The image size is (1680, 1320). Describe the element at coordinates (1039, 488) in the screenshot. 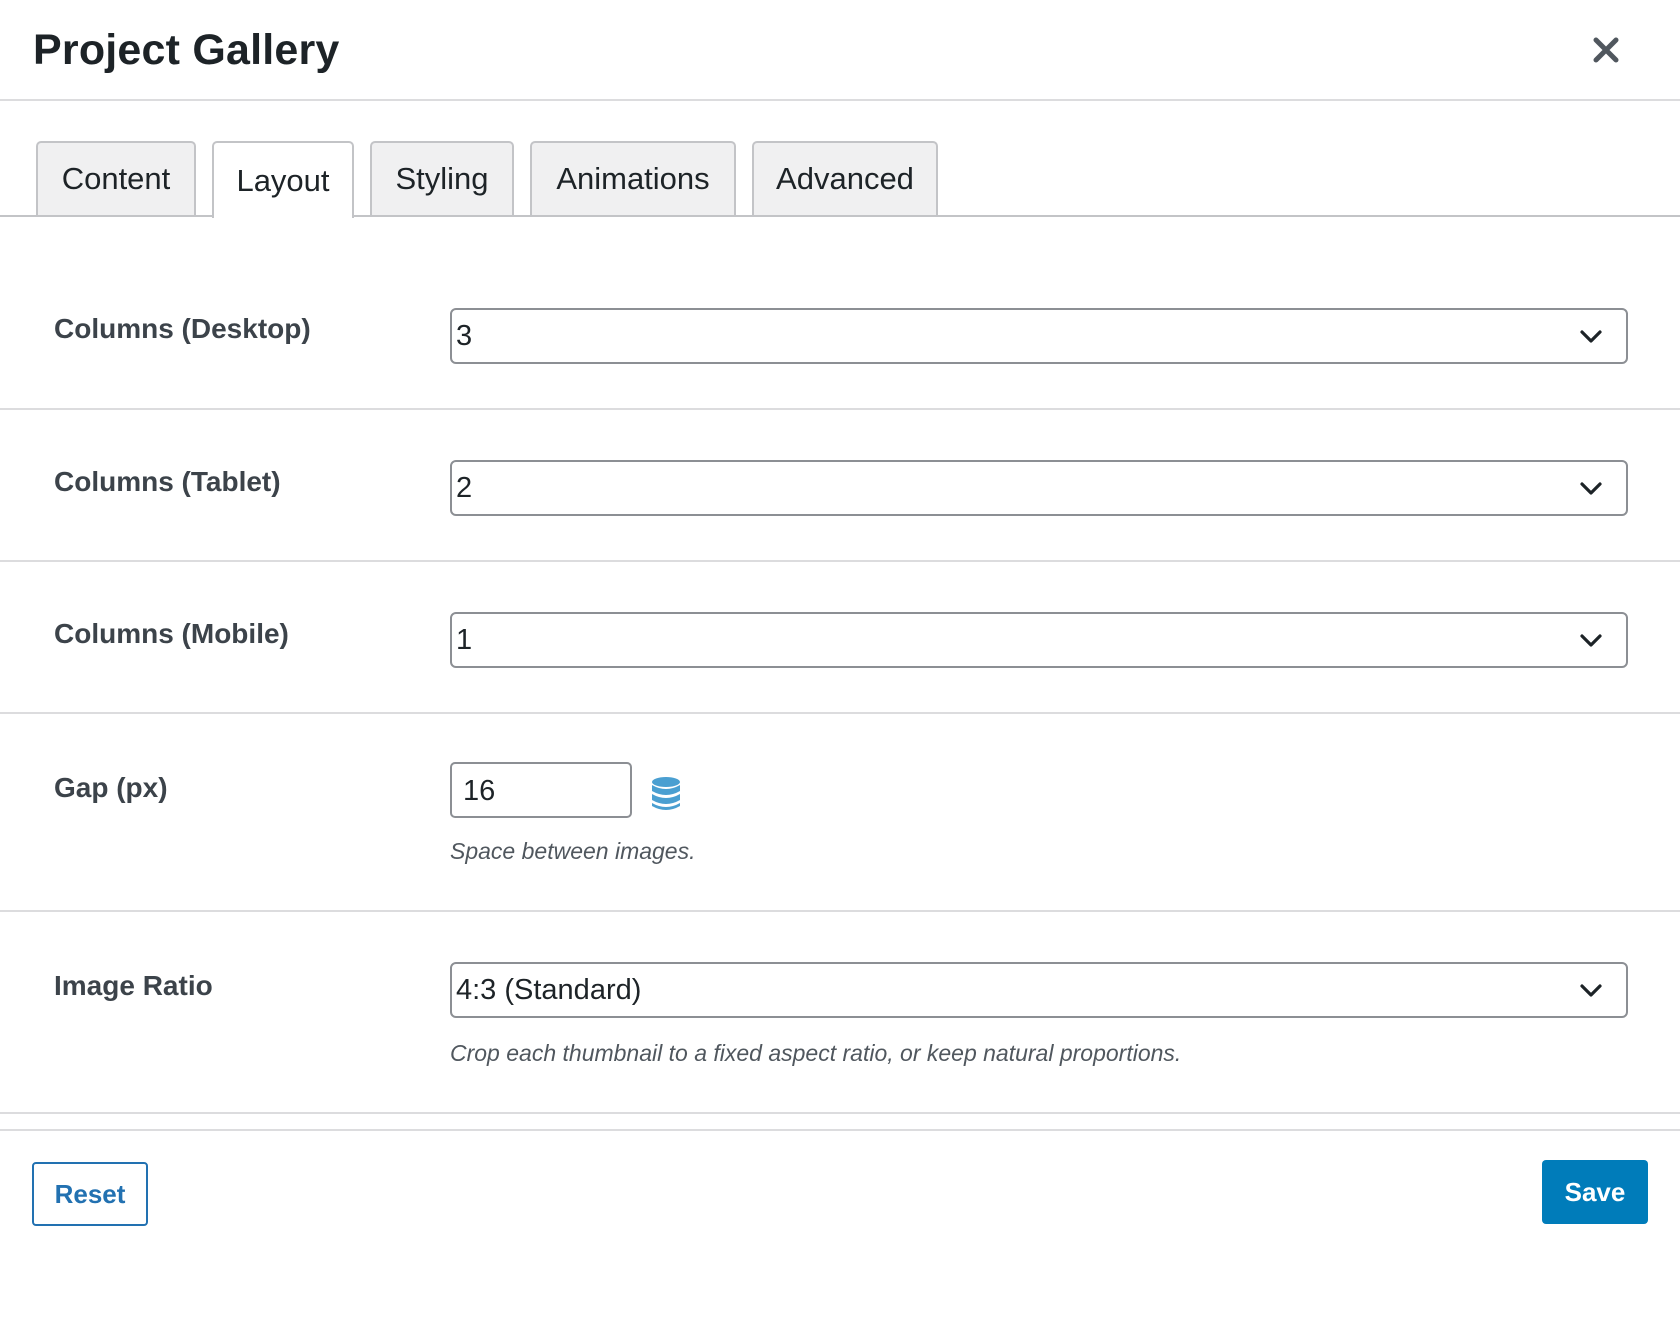

I see `columns-tablet-select: 2` at that location.